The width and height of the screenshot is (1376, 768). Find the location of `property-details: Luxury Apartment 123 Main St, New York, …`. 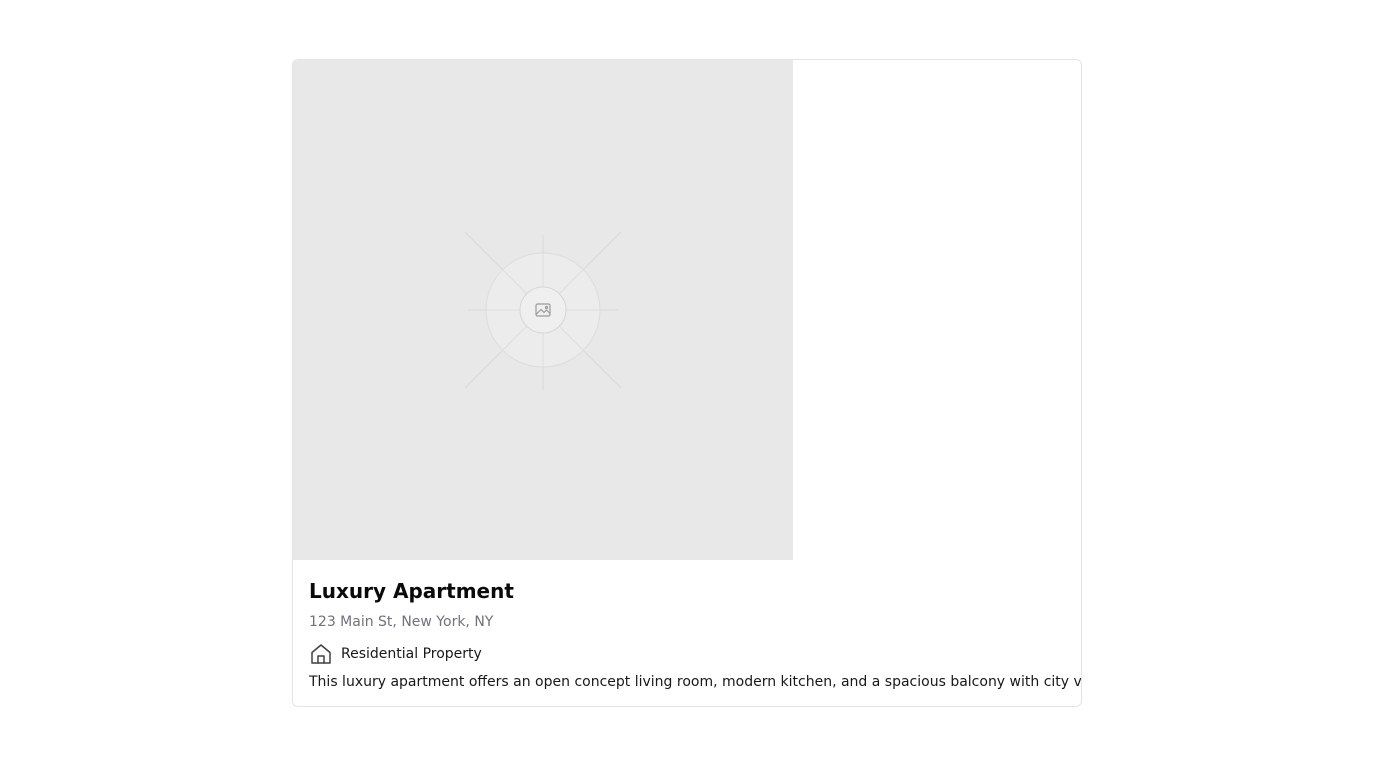

property-details: Luxury Apartment 123 Main St, New York, … is located at coordinates (695, 635).